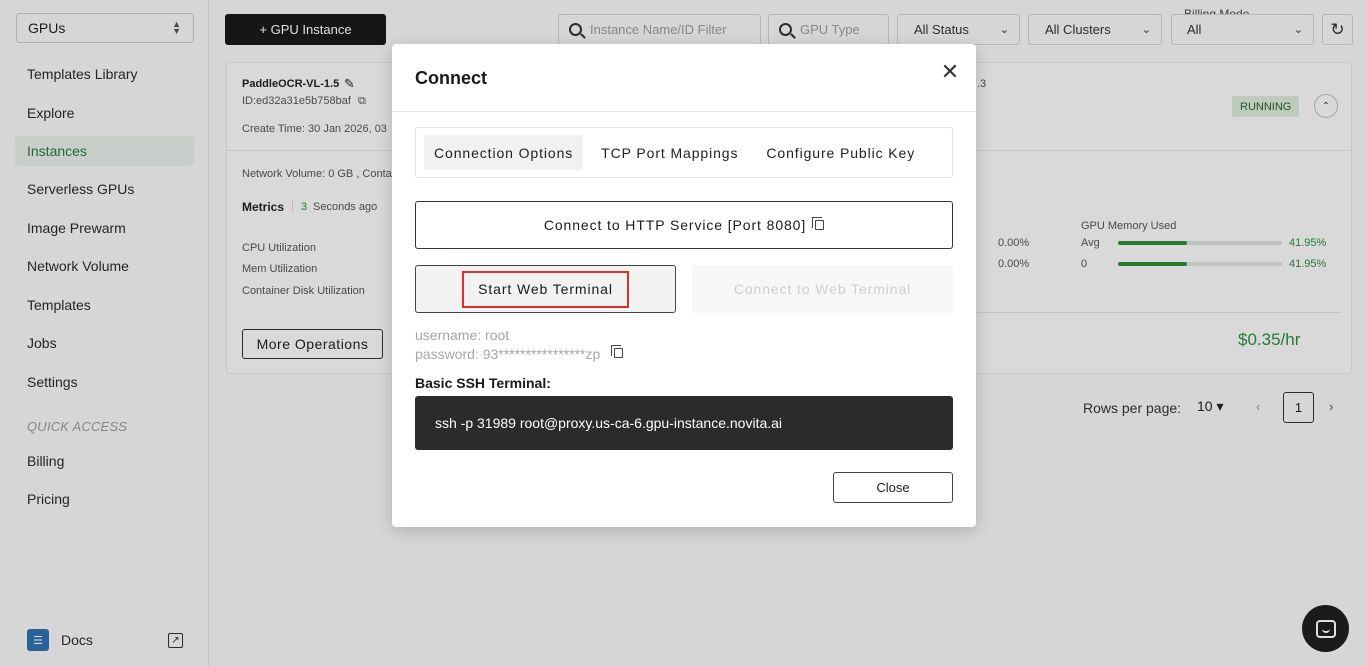 Image resolution: width=1366 pixels, height=666 pixels. I want to click on tab-tcp-port-mappings: TCP Port Mappings, so click(669, 152).